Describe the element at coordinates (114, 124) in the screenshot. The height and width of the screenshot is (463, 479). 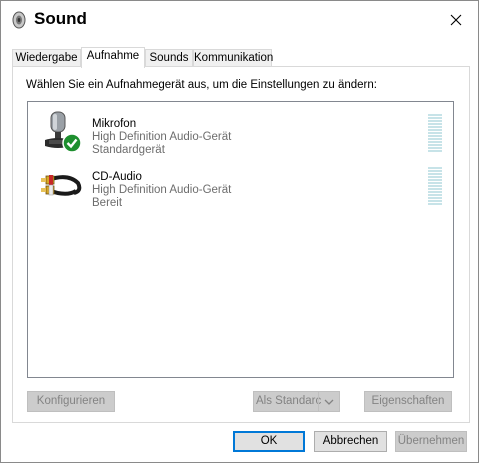
I see `device-name: Mikrofon` at that location.